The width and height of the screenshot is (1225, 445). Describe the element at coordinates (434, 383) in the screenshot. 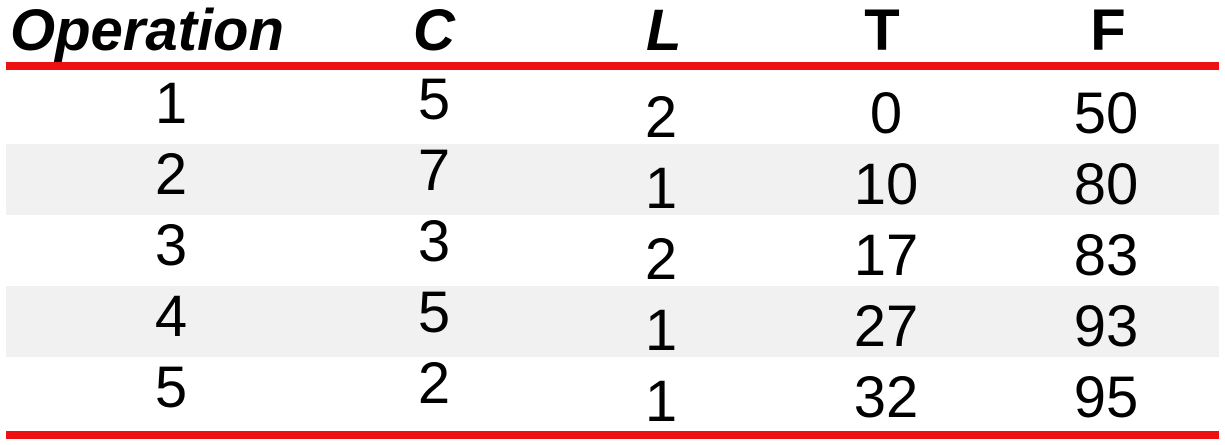

I see `cell-c: 2` at that location.